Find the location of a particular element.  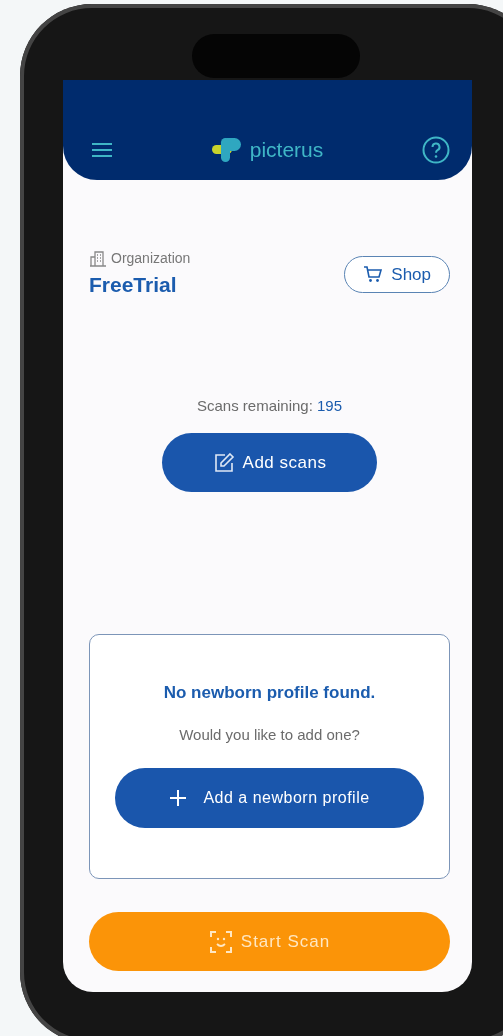

add-newborn-profile-button: Add a newborn profile is located at coordinates (269, 798).